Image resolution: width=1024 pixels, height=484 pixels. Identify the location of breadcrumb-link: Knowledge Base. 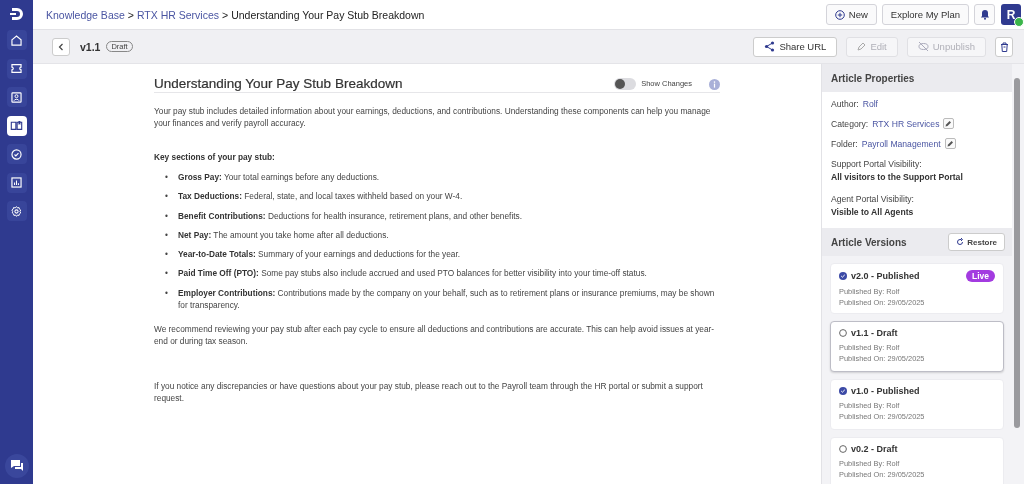
(85, 14).